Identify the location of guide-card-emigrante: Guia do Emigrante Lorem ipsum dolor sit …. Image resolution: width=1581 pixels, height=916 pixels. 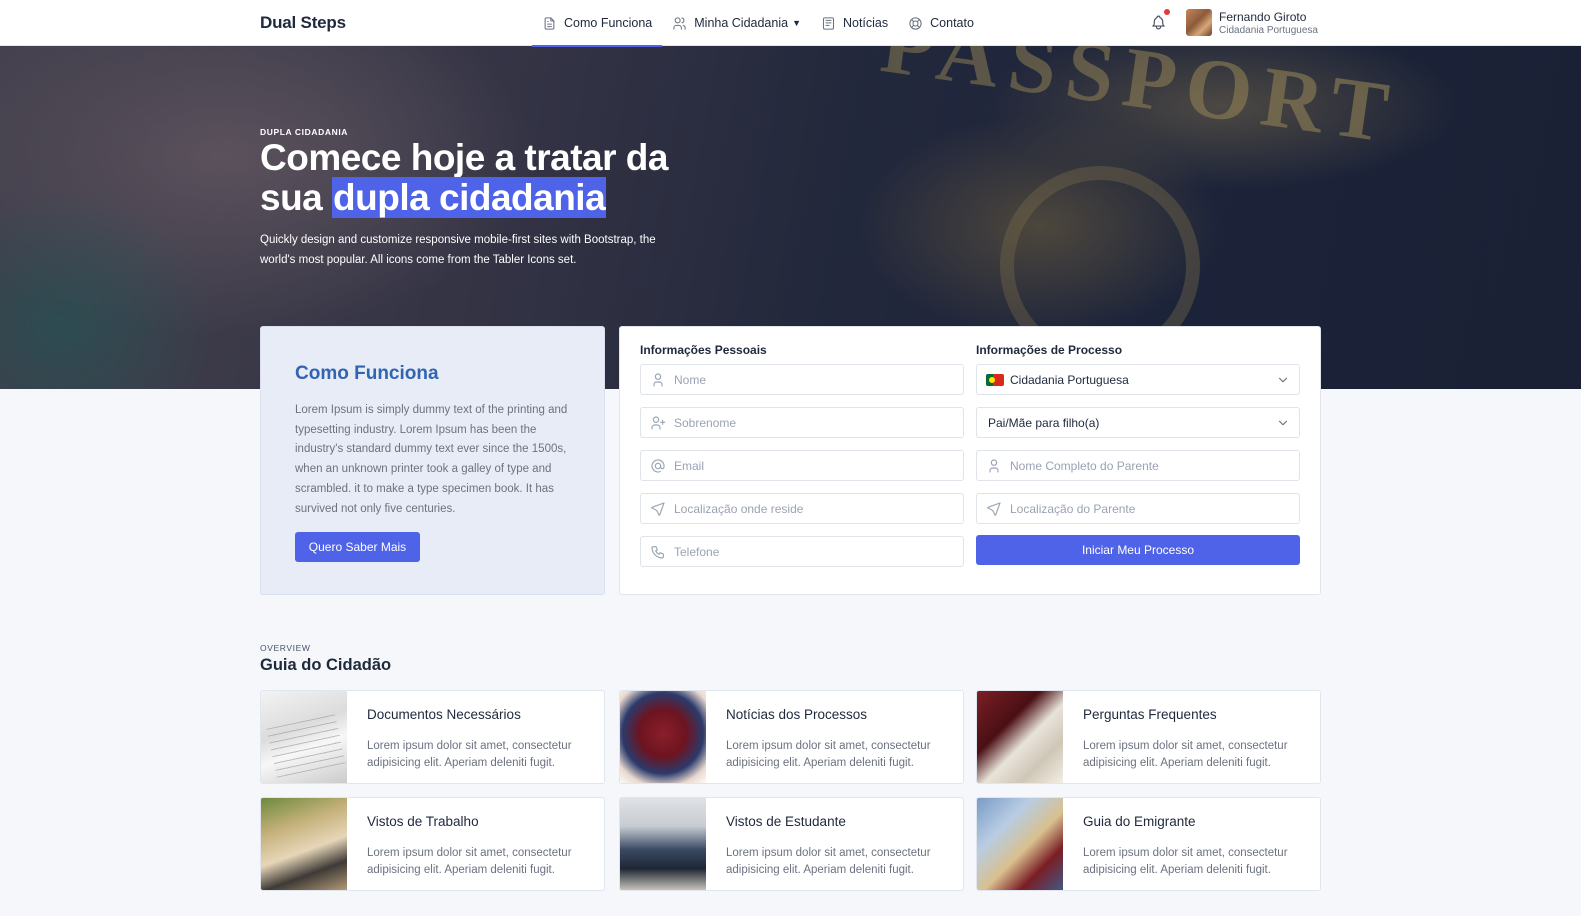
(1148, 844).